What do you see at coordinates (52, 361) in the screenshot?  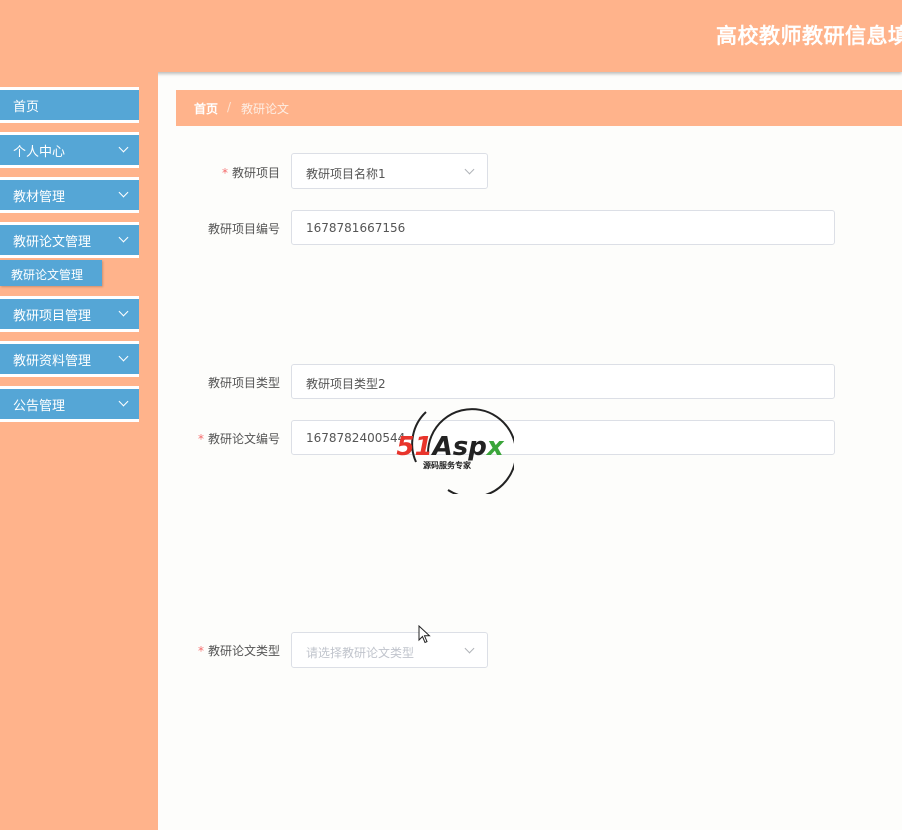 I see `sidebar-item-label: 教研资料管理` at bounding box center [52, 361].